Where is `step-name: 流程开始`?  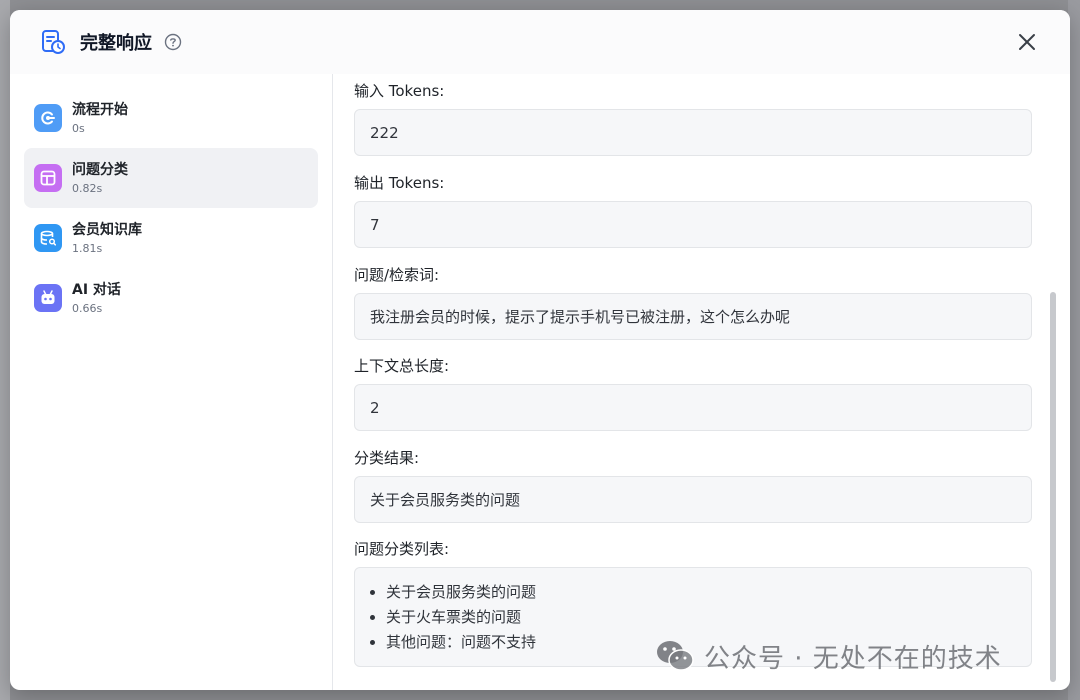
step-name: 流程开始 is located at coordinates (100, 109).